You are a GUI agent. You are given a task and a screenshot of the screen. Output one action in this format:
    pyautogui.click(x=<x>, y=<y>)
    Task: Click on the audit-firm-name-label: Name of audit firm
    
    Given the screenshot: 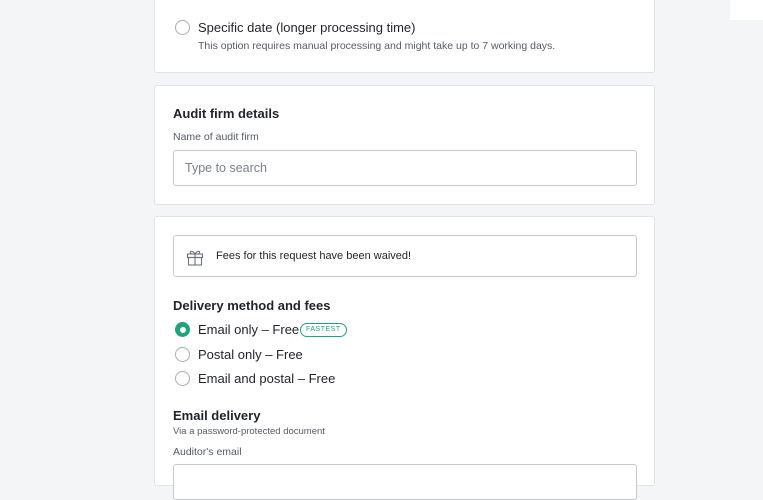 What is the action you would take?
    pyautogui.click(x=216, y=137)
    